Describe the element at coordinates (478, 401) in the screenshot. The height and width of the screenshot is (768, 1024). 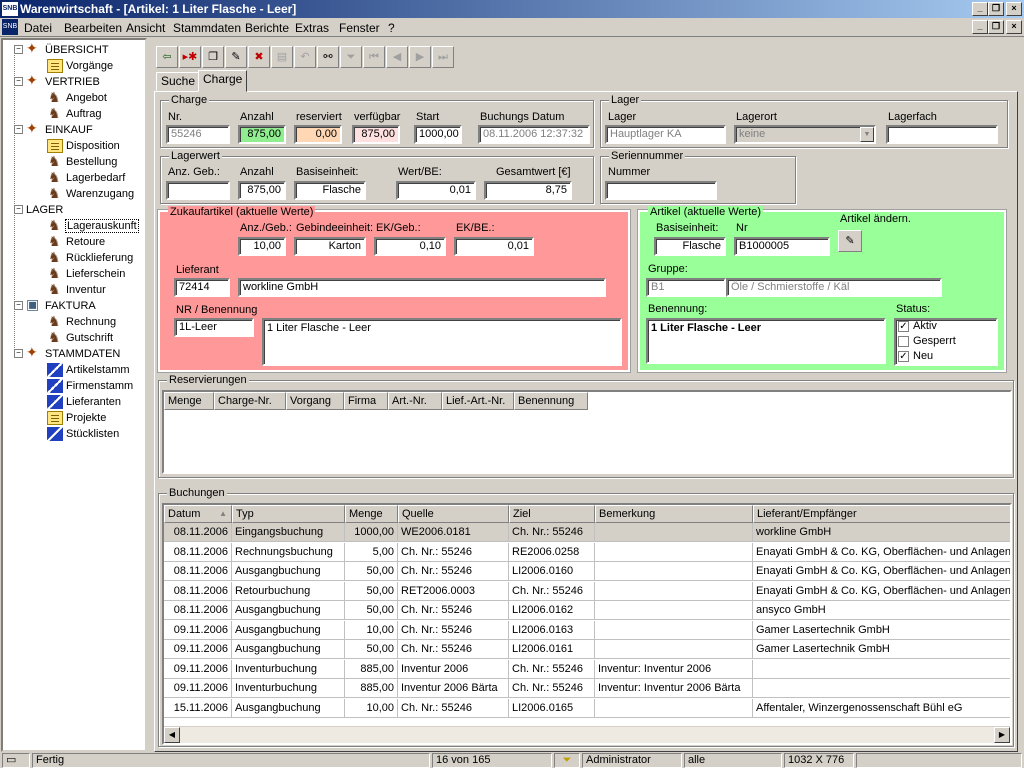
I see `column-header: Lief.-Art.-Nr.` at that location.